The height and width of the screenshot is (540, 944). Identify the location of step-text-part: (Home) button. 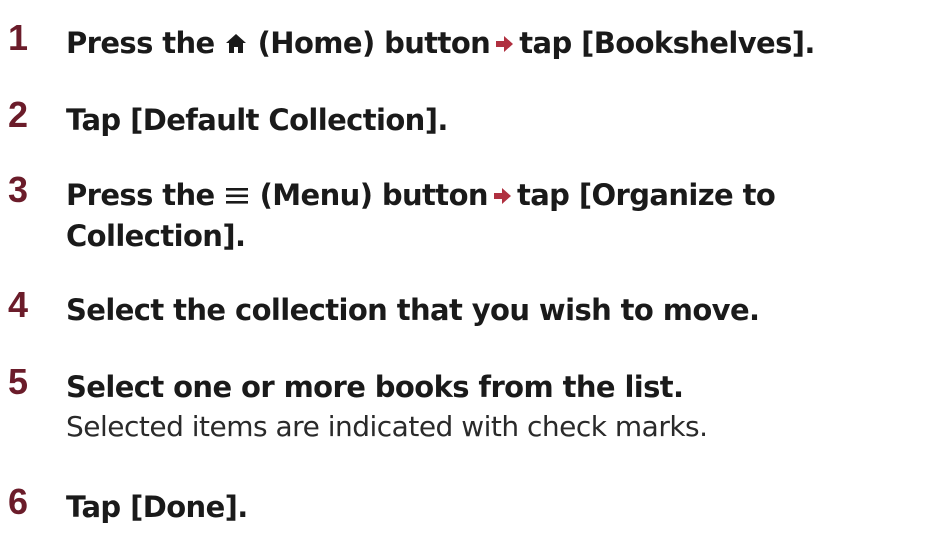
(369, 43).